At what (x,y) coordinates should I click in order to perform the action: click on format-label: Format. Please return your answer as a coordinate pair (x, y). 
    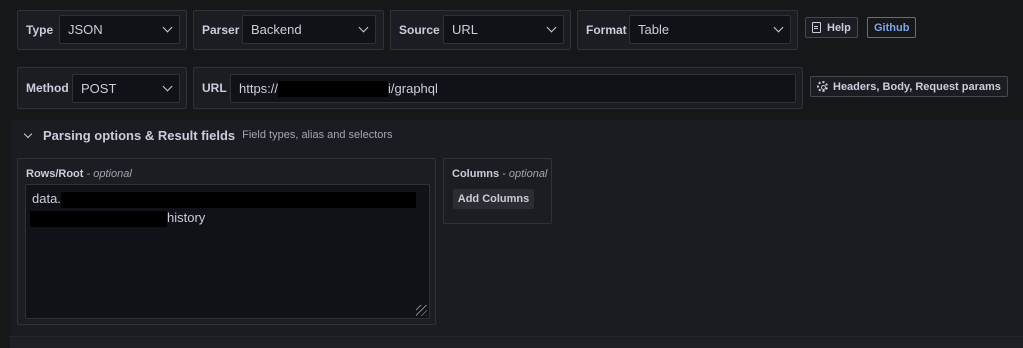
    Looking at the image, I should click on (606, 30).